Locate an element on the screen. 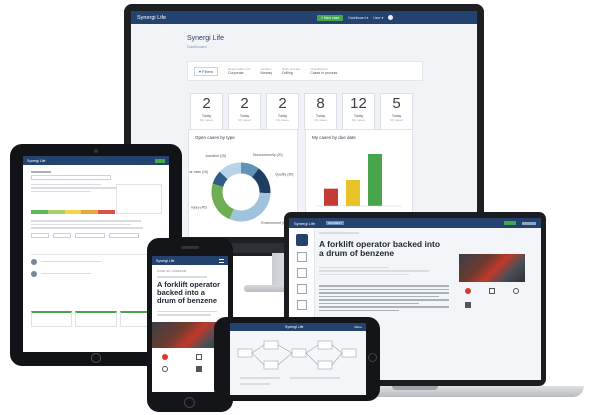 The height and width of the screenshot is (415, 613). laptop-topbar: Synergi Life INCIDENT is located at coordinates (415, 223).